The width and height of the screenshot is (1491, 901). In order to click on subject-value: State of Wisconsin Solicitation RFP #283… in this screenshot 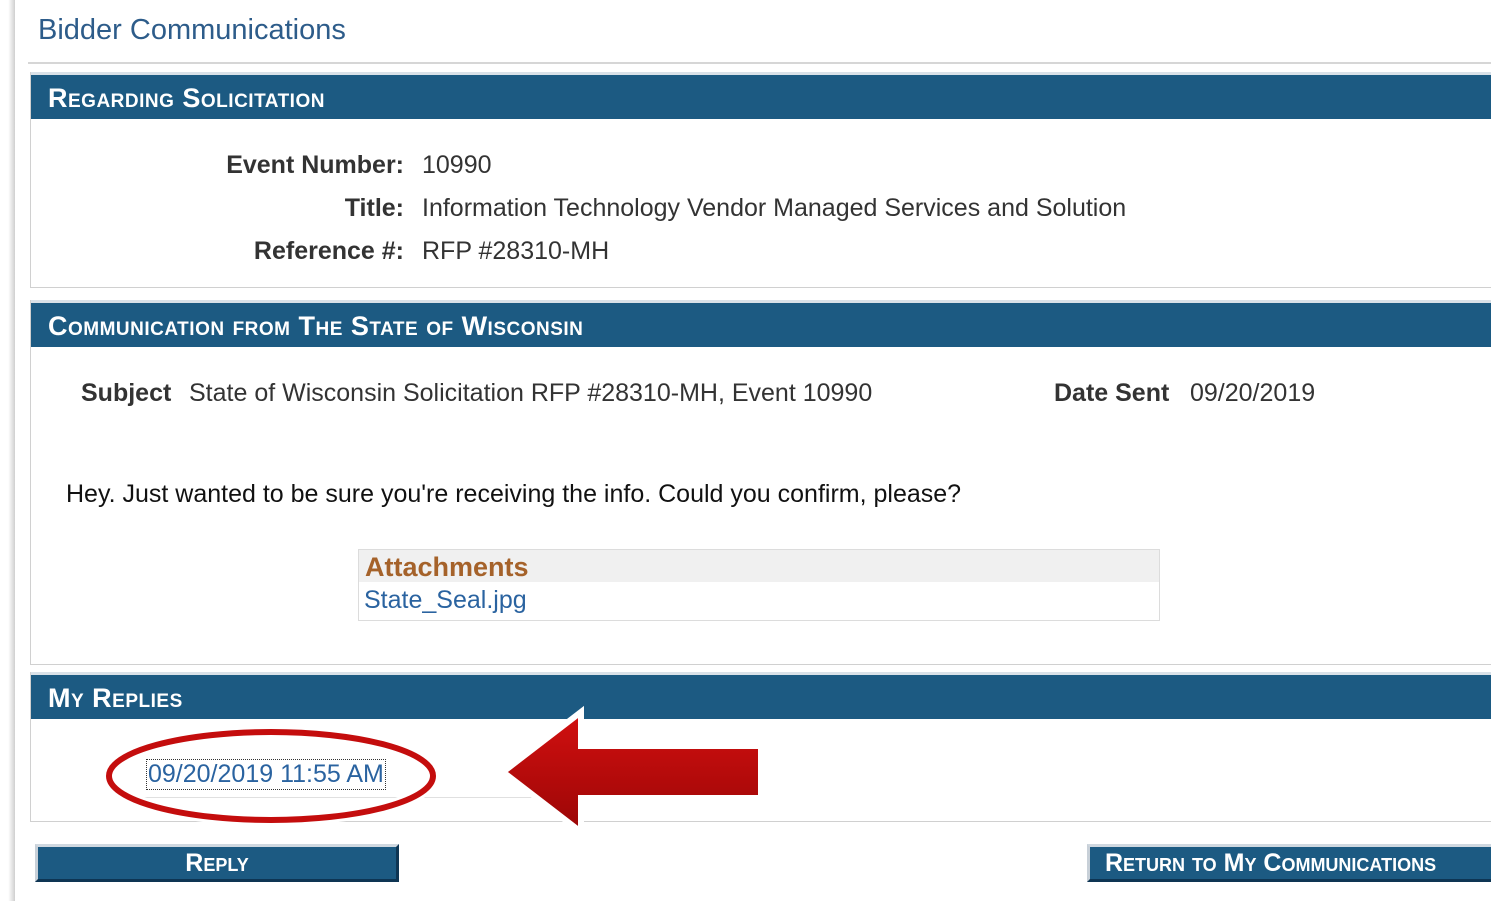, I will do `click(531, 393)`.